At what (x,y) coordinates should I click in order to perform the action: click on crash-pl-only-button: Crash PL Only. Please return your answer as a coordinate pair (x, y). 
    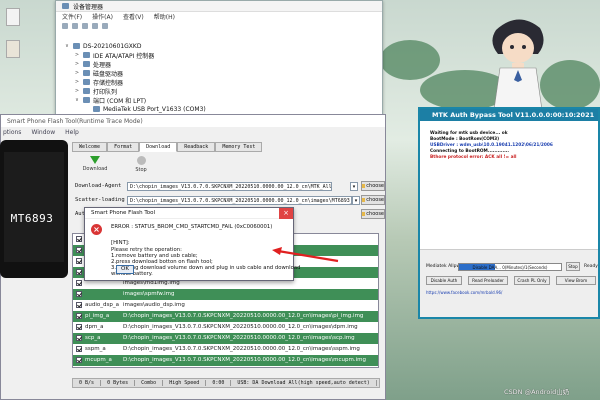
    Looking at the image, I should click on (532, 280).